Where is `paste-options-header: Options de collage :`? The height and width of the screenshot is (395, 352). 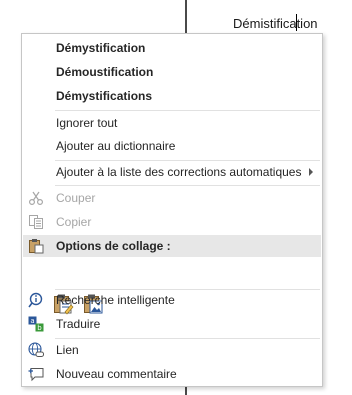 paste-options-header: Options de collage : is located at coordinates (172, 246).